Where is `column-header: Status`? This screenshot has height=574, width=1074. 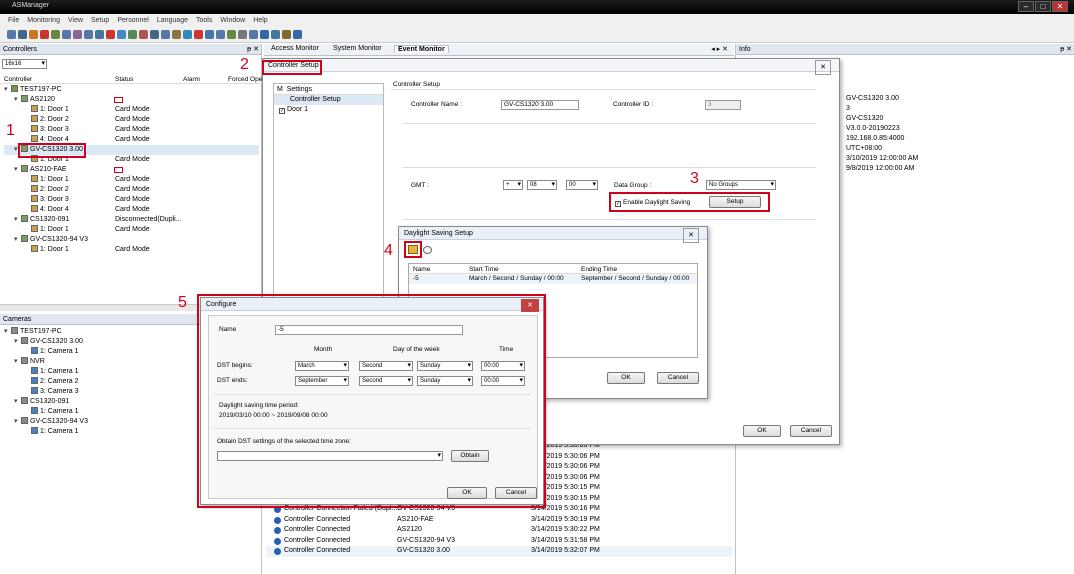 column-header: Status is located at coordinates (124, 79).